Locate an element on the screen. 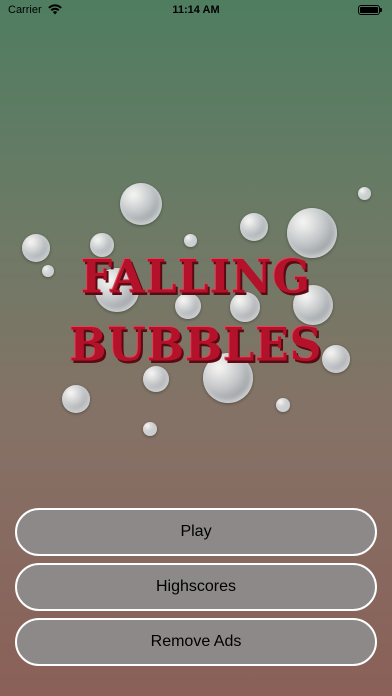  logo-title-line2: BUBBLES is located at coordinates (196, 345).